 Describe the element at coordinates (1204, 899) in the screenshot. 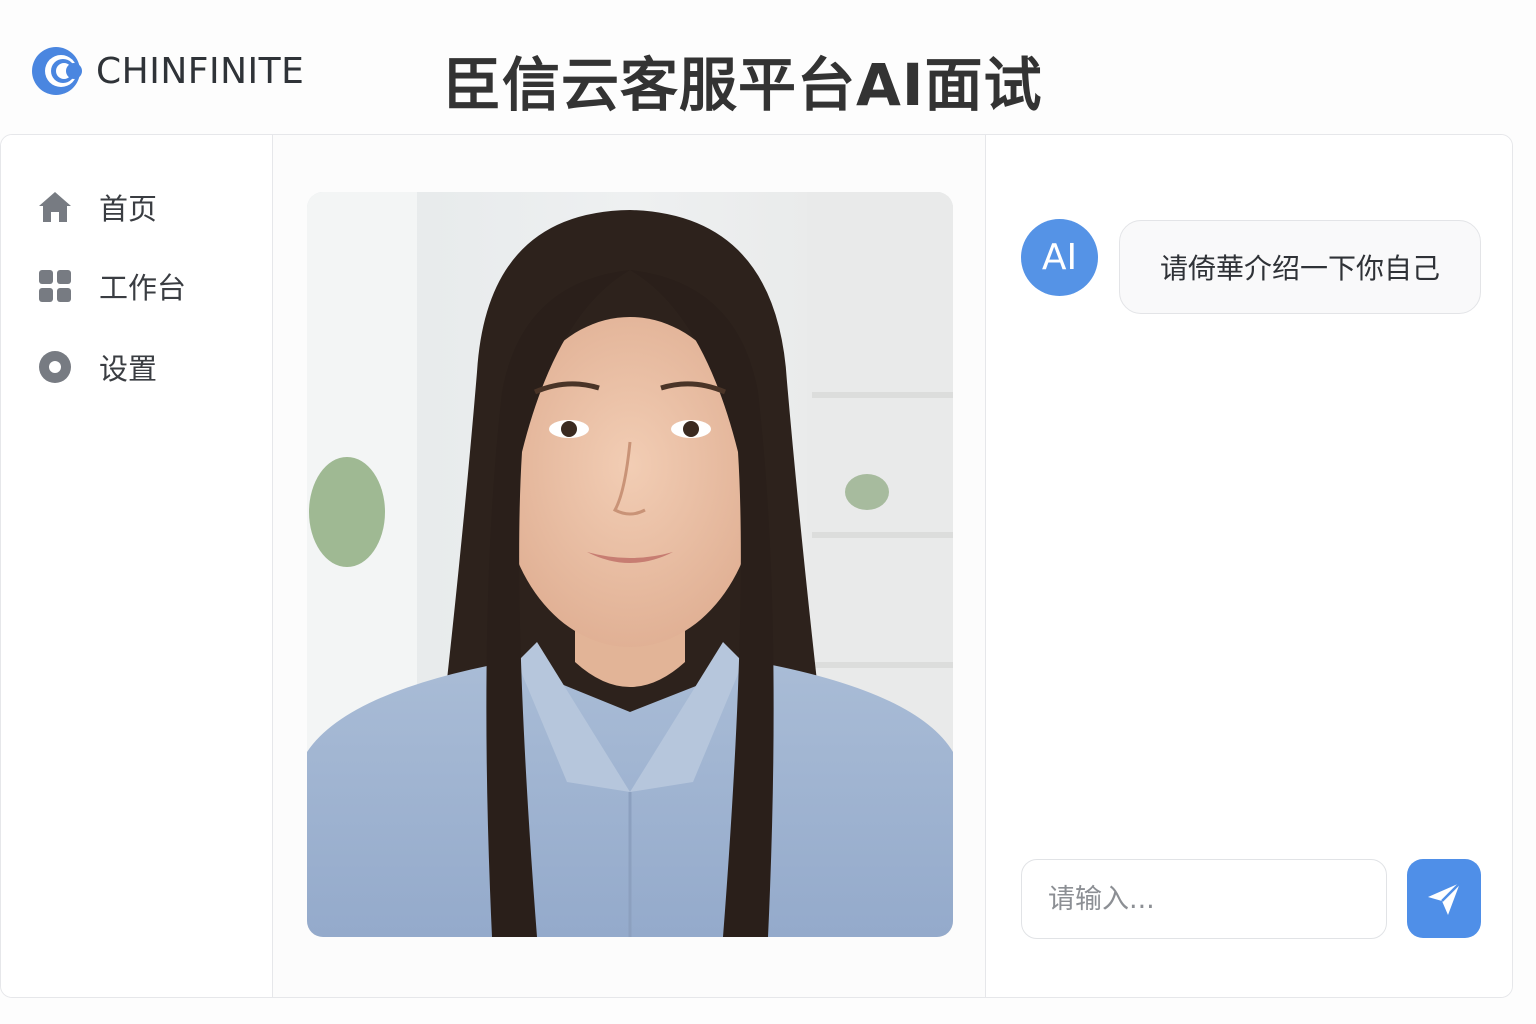

I see `chat-input` at that location.